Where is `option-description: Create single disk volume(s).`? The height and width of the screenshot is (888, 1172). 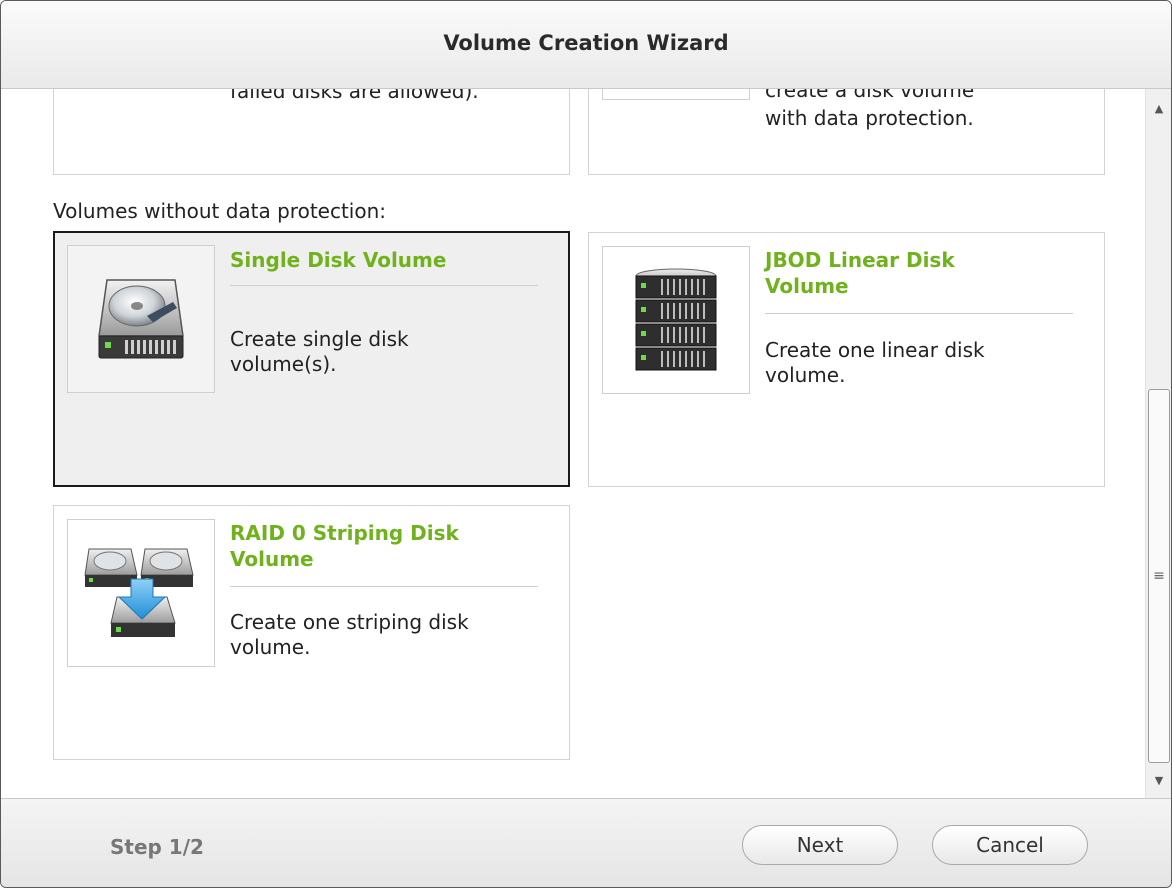
option-description: Create single disk volume(s). is located at coordinates (319, 351).